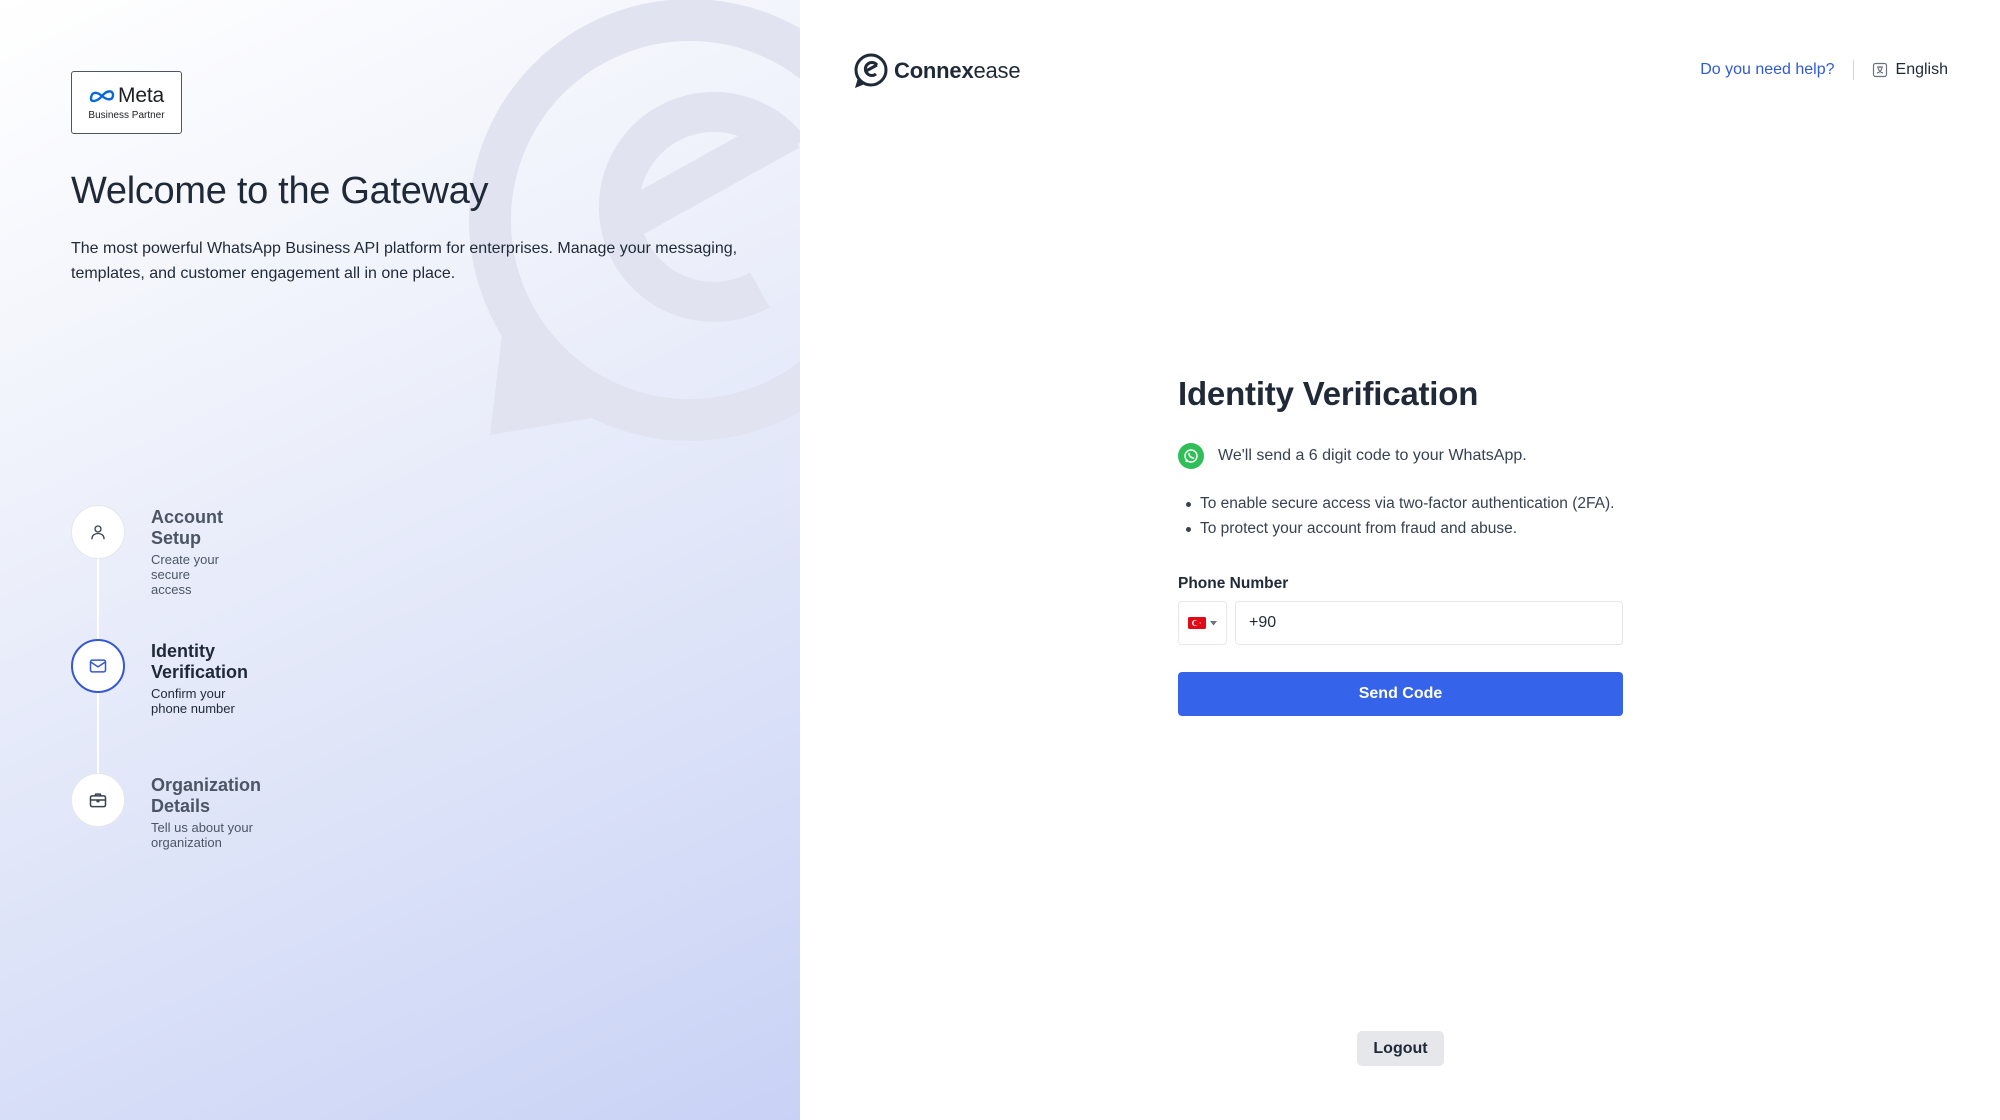 This screenshot has width=2000, height=1120. What do you see at coordinates (1400, 1048) in the screenshot?
I see `logout-button: Logout` at bounding box center [1400, 1048].